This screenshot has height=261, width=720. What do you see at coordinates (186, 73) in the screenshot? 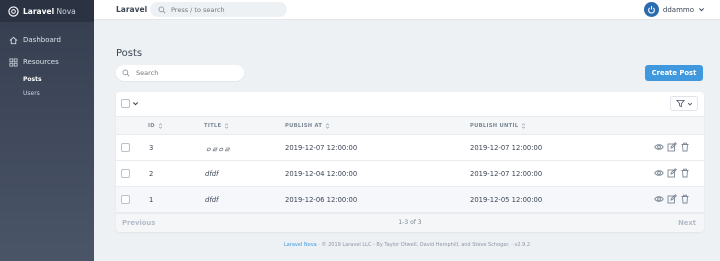
I see `search-input` at bounding box center [186, 73].